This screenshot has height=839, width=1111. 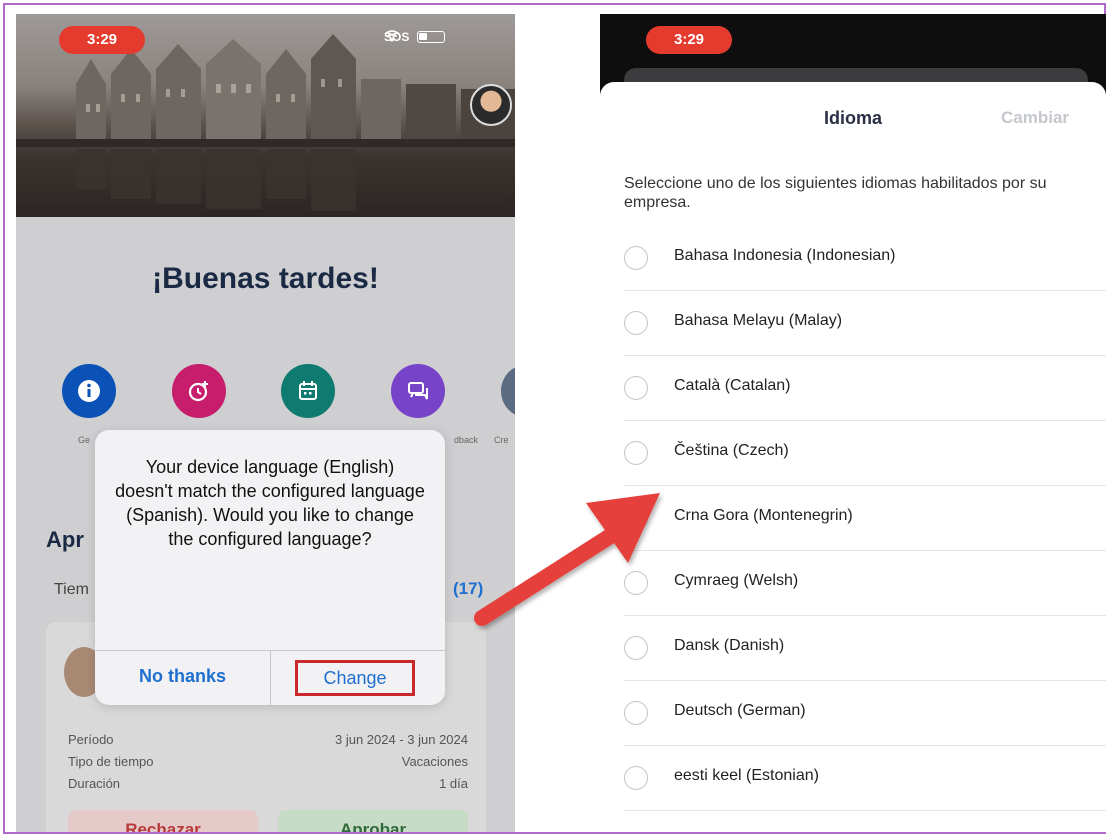 What do you see at coordinates (434, 761) in the screenshot?
I see `card-value: Vacaciones` at bounding box center [434, 761].